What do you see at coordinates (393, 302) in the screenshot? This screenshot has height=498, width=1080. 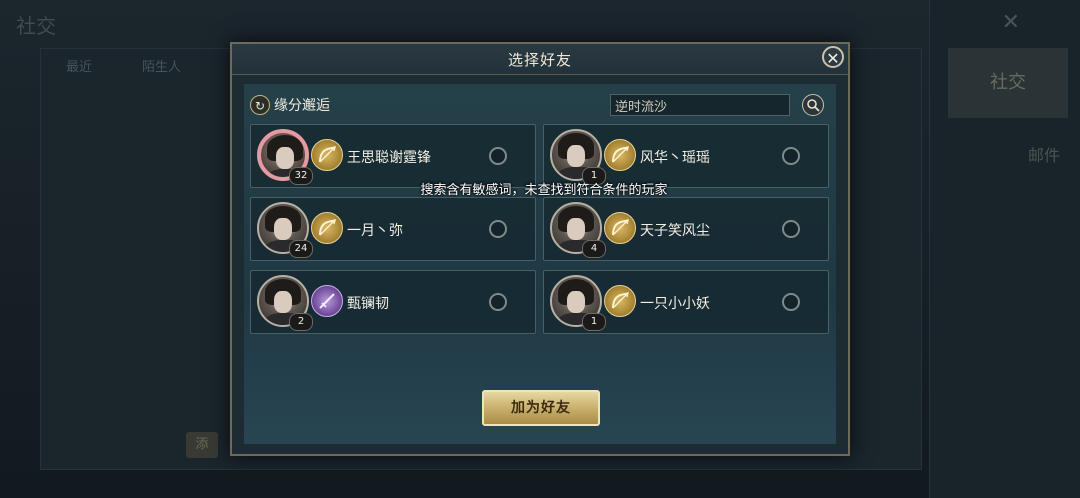 I see `friend-card: 2 甄镧韧` at bounding box center [393, 302].